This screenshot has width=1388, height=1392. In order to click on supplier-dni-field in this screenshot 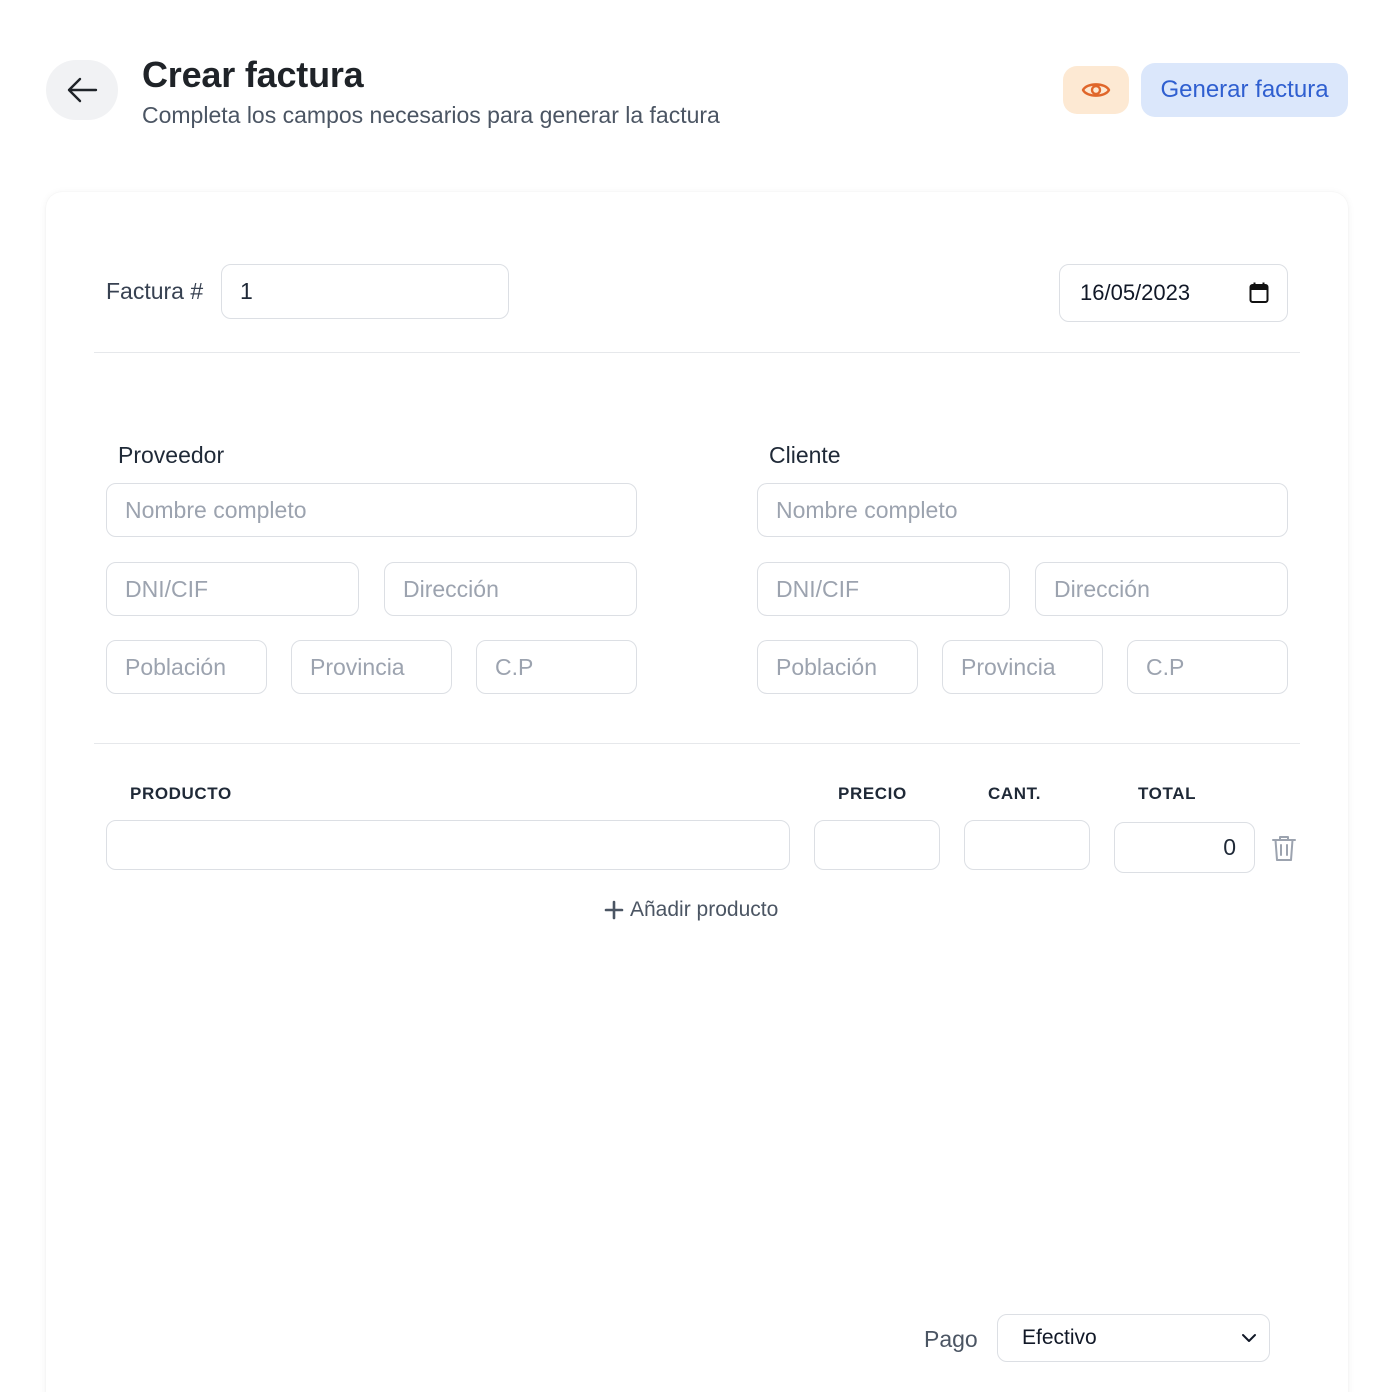, I will do `click(232, 589)`.